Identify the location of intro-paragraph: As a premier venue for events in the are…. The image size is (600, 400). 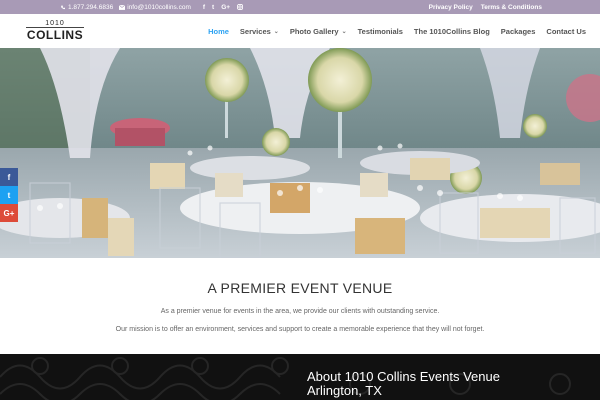
(300, 311).